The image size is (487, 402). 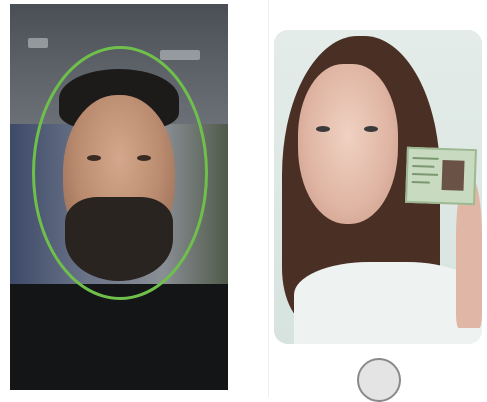 What do you see at coordinates (119, 239) in the screenshot?
I see `person-beard` at bounding box center [119, 239].